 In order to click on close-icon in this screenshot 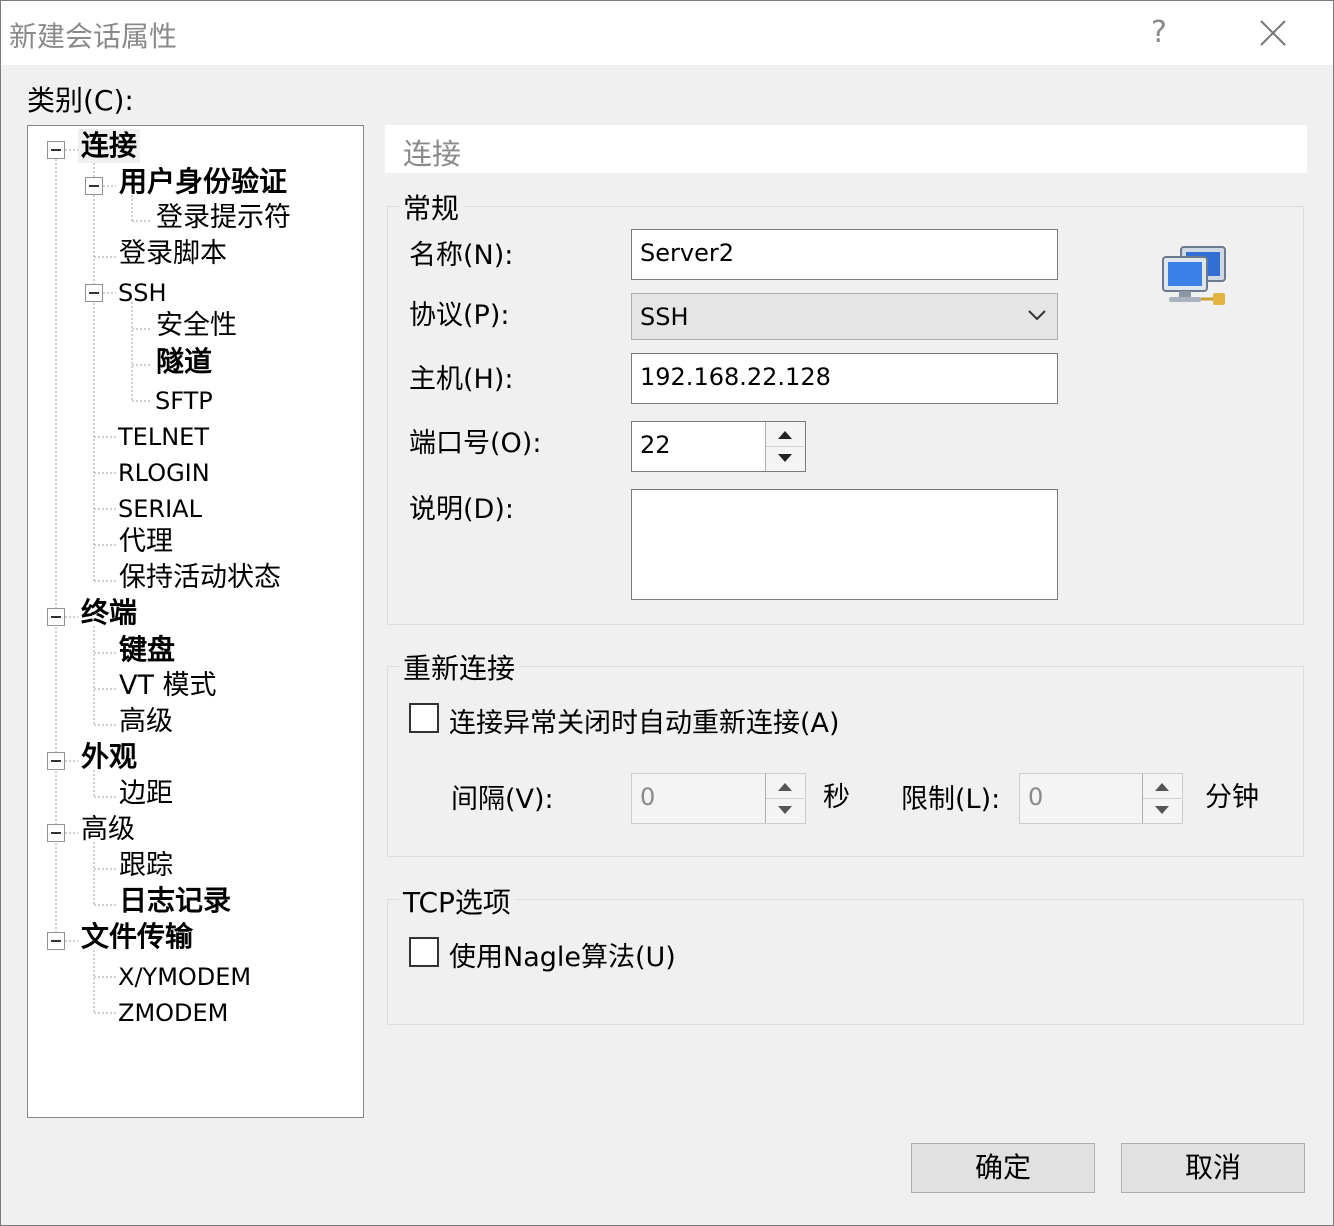, I will do `click(1273, 33)`.